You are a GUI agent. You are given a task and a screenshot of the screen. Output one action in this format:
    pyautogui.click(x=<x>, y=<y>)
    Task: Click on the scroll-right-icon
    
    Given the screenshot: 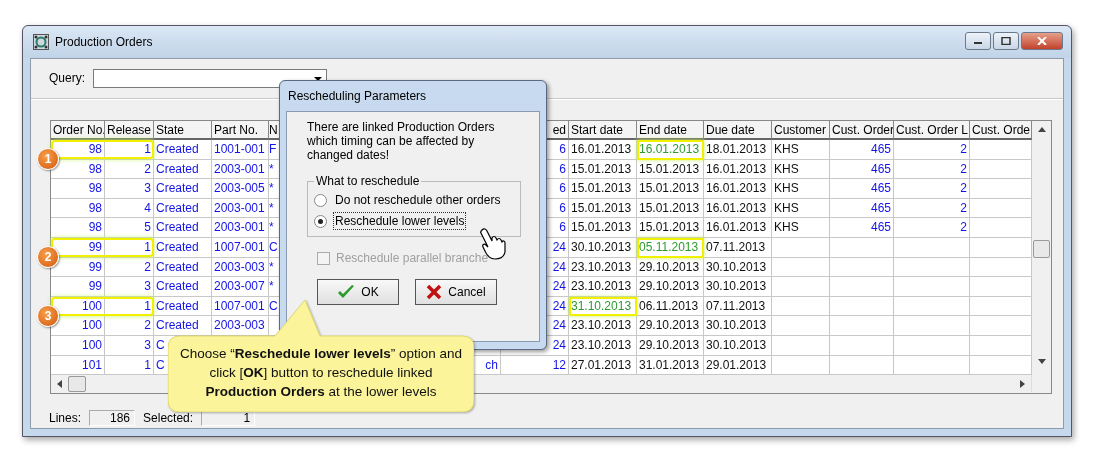 What is the action you would take?
    pyautogui.click(x=1022, y=383)
    